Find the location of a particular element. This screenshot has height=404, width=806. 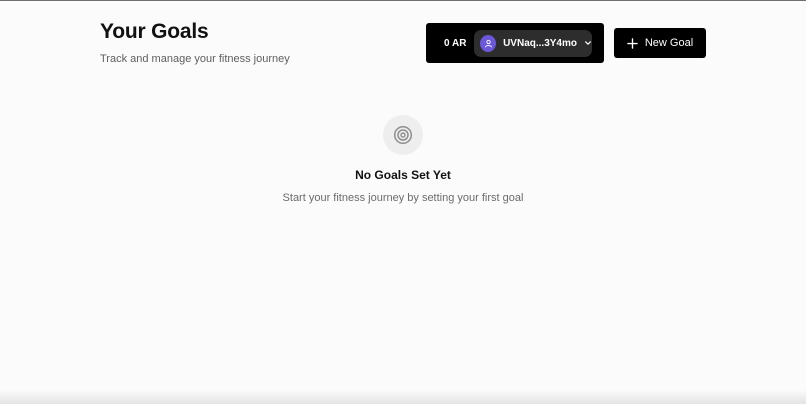

account-dropdown: UVNaq...3Y4mo is located at coordinates (533, 43).